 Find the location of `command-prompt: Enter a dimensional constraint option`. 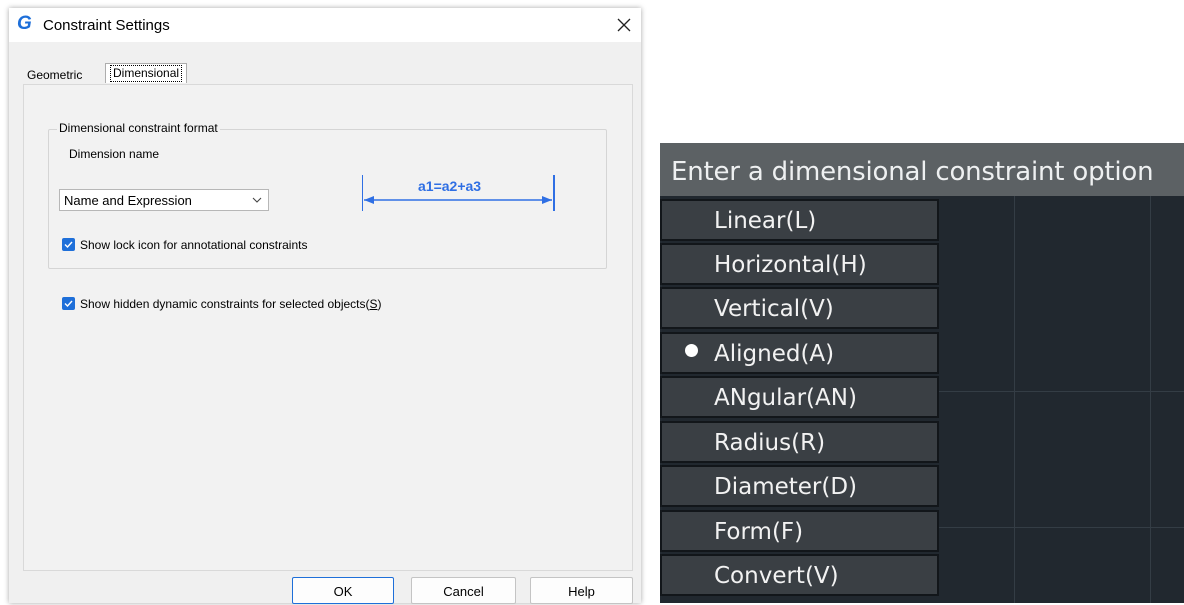

command-prompt: Enter a dimensional constraint option is located at coordinates (912, 172).